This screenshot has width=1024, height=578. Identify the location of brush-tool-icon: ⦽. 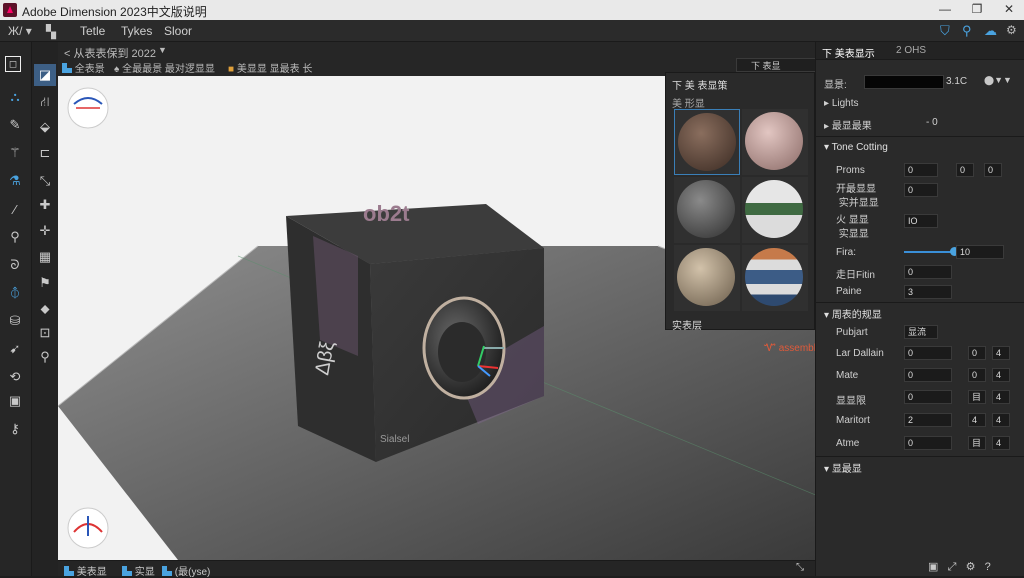
(15, 293).